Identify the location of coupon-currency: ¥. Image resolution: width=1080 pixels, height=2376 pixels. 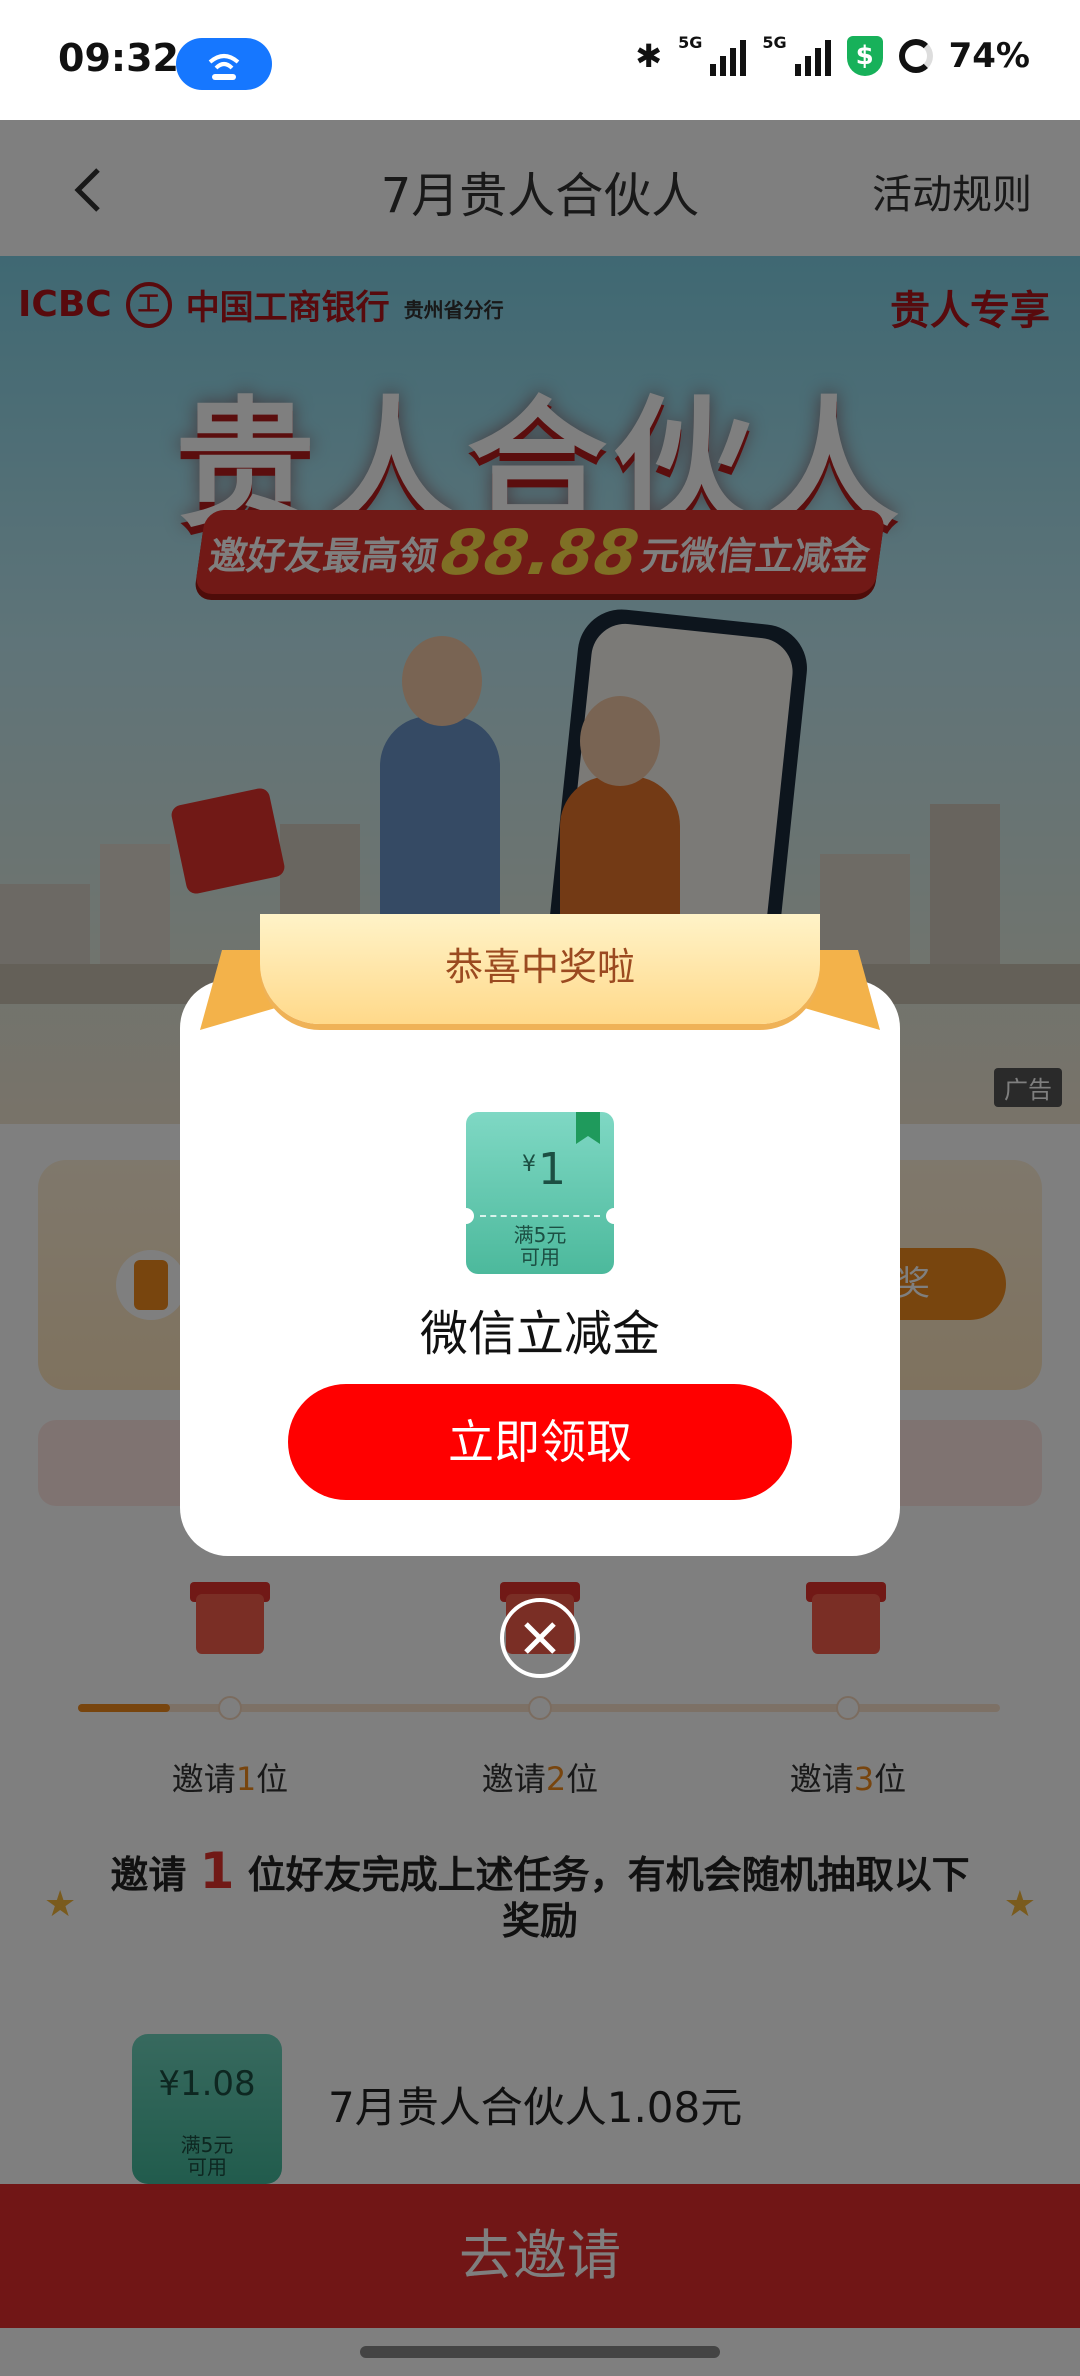
(529, 1164).